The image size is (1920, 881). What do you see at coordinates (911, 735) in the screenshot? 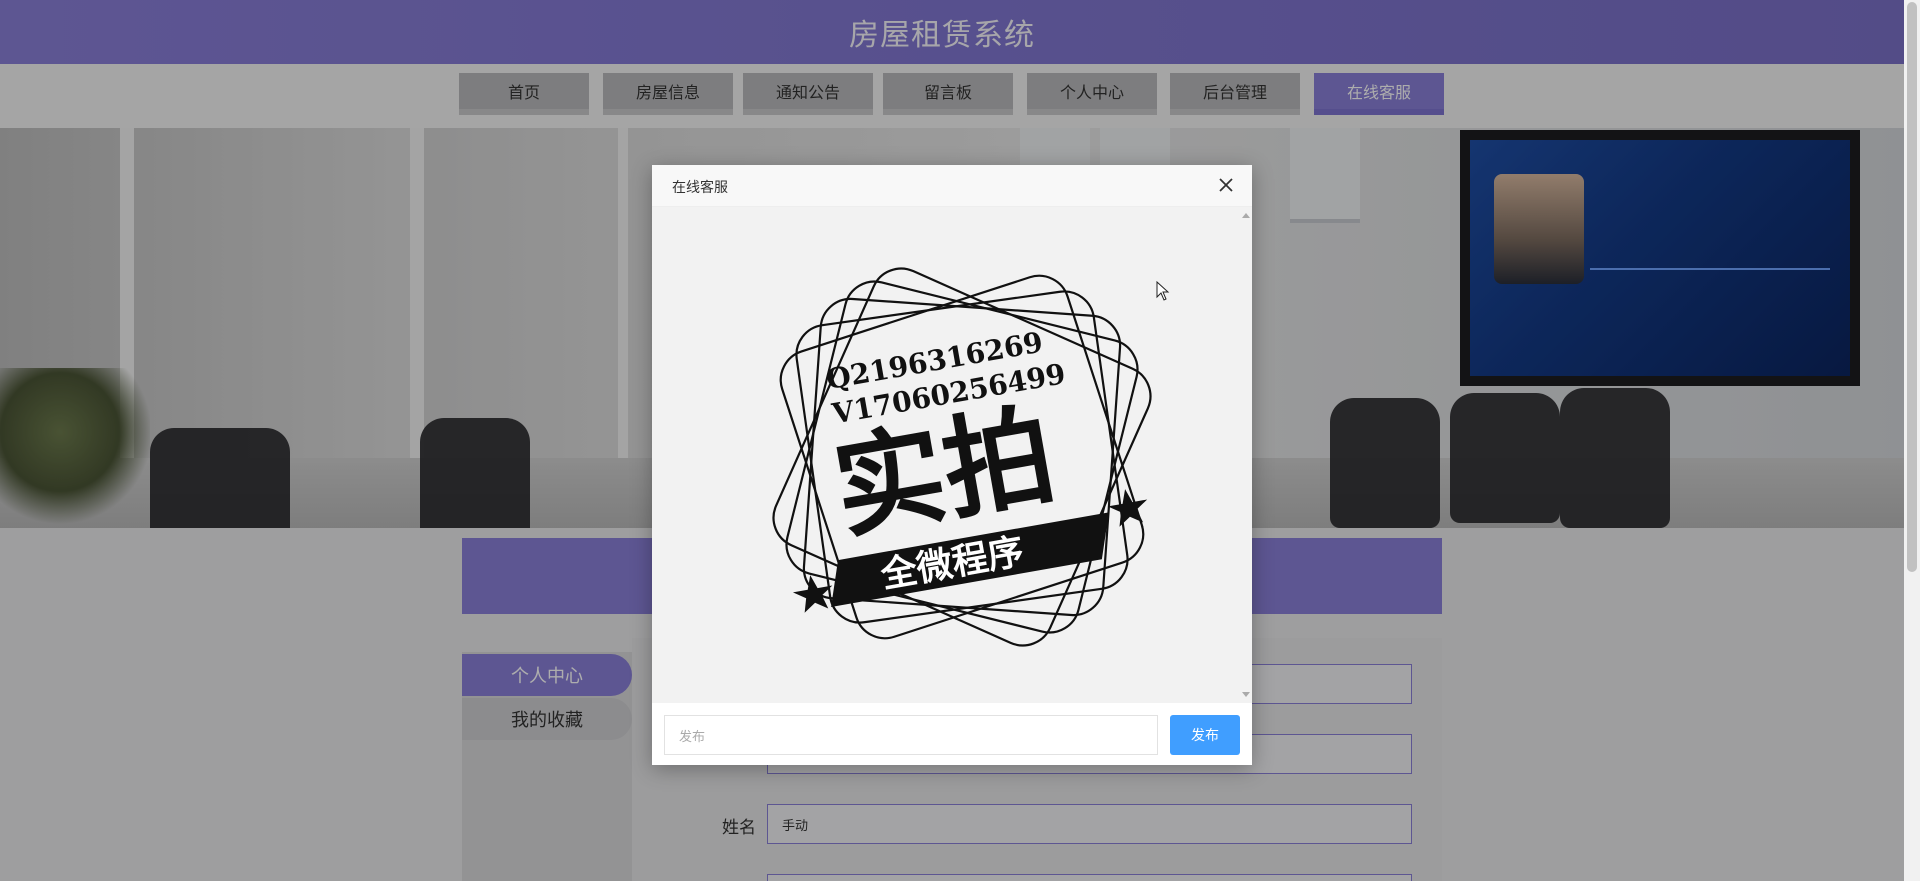
I see `message-input: 发布` at bounding box center [911, 735].